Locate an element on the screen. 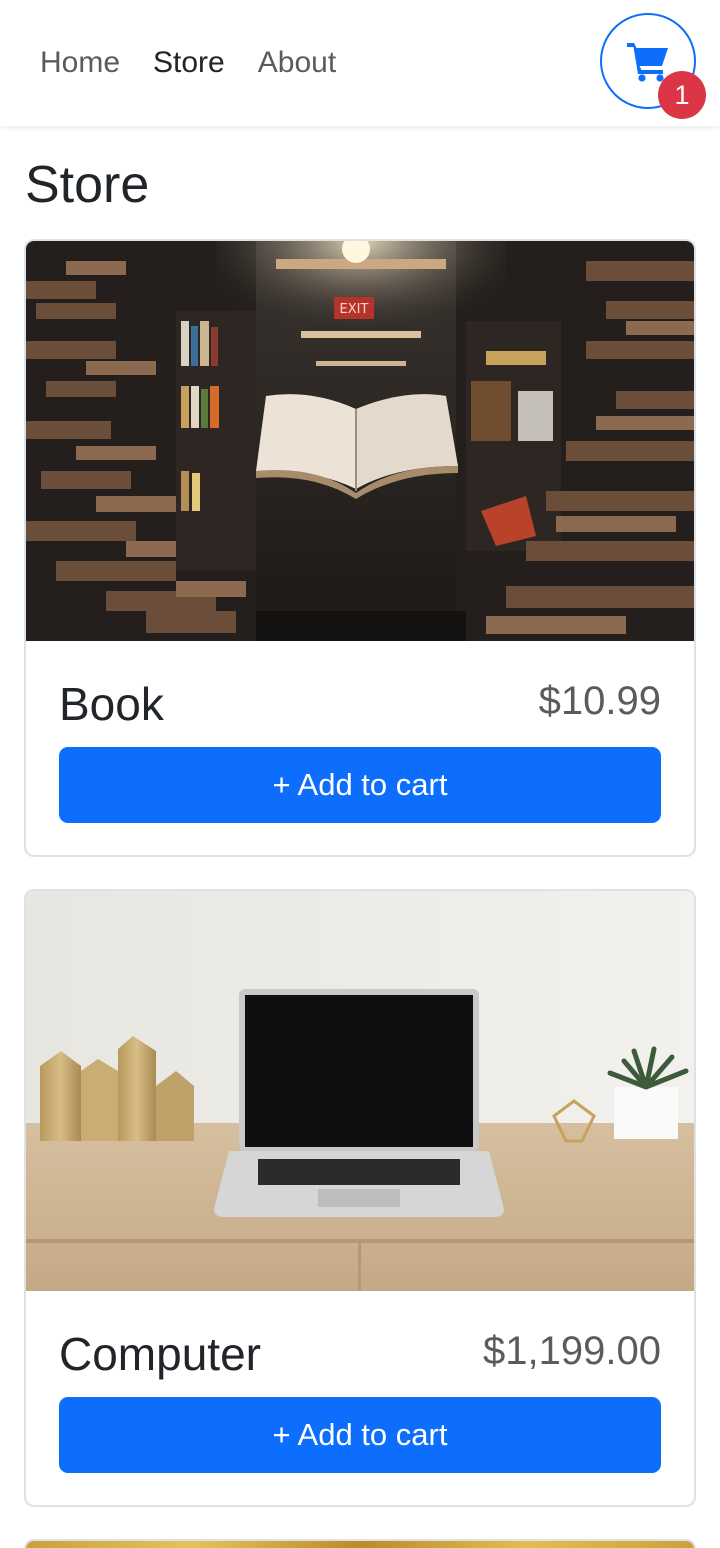  product-name: Computer is located at coordinates (160, 1354).